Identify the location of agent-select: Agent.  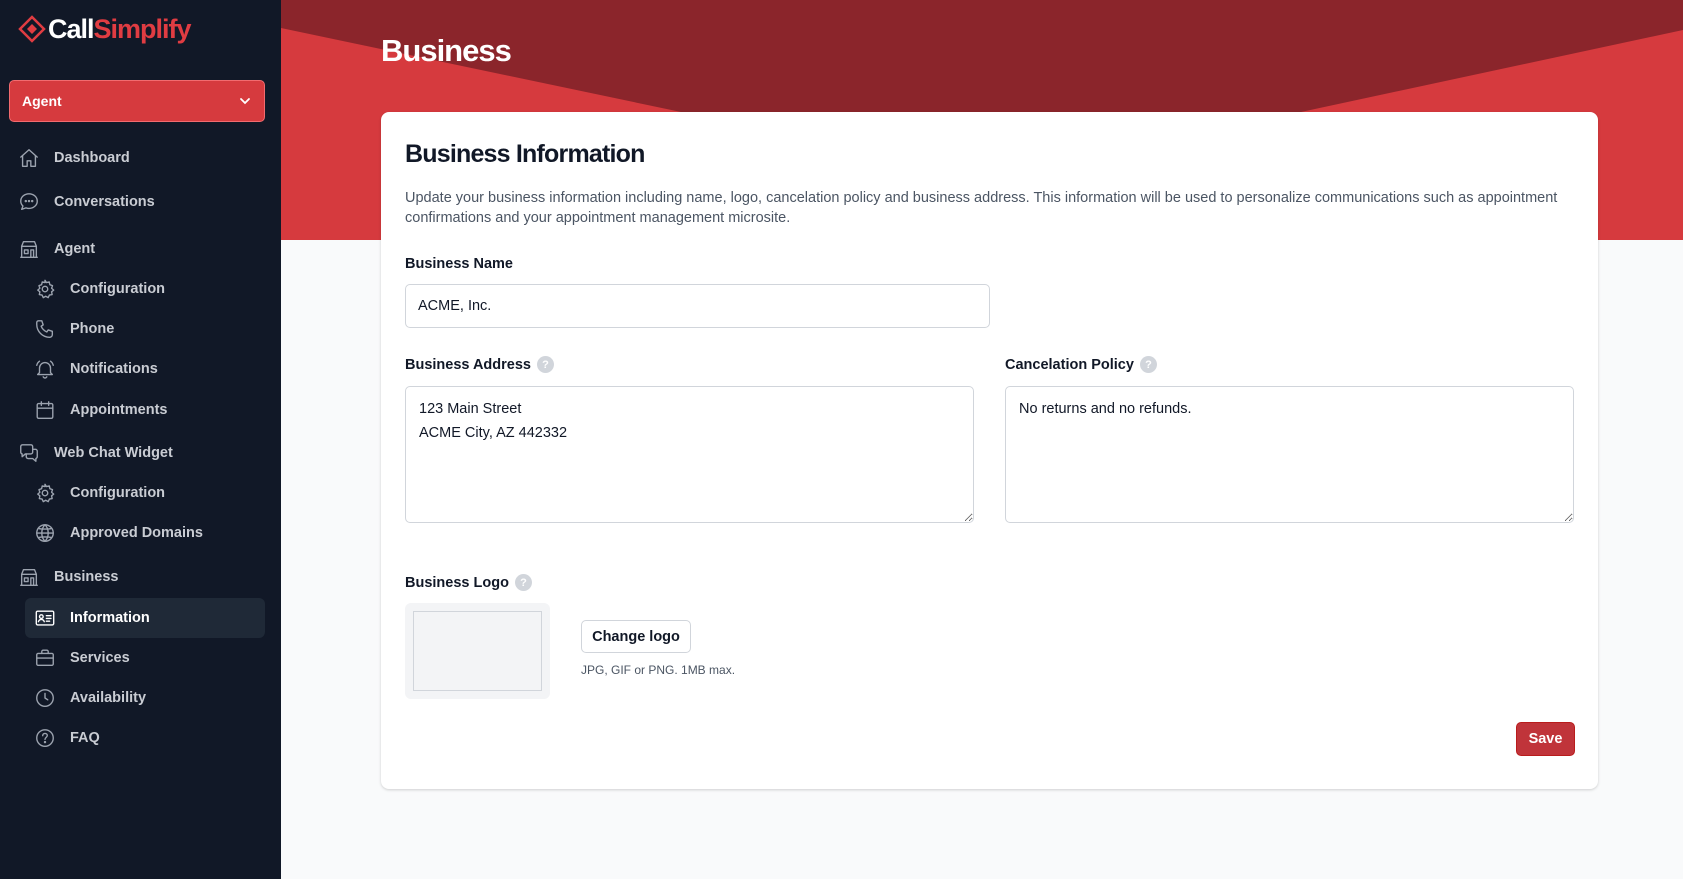
(137, 101).